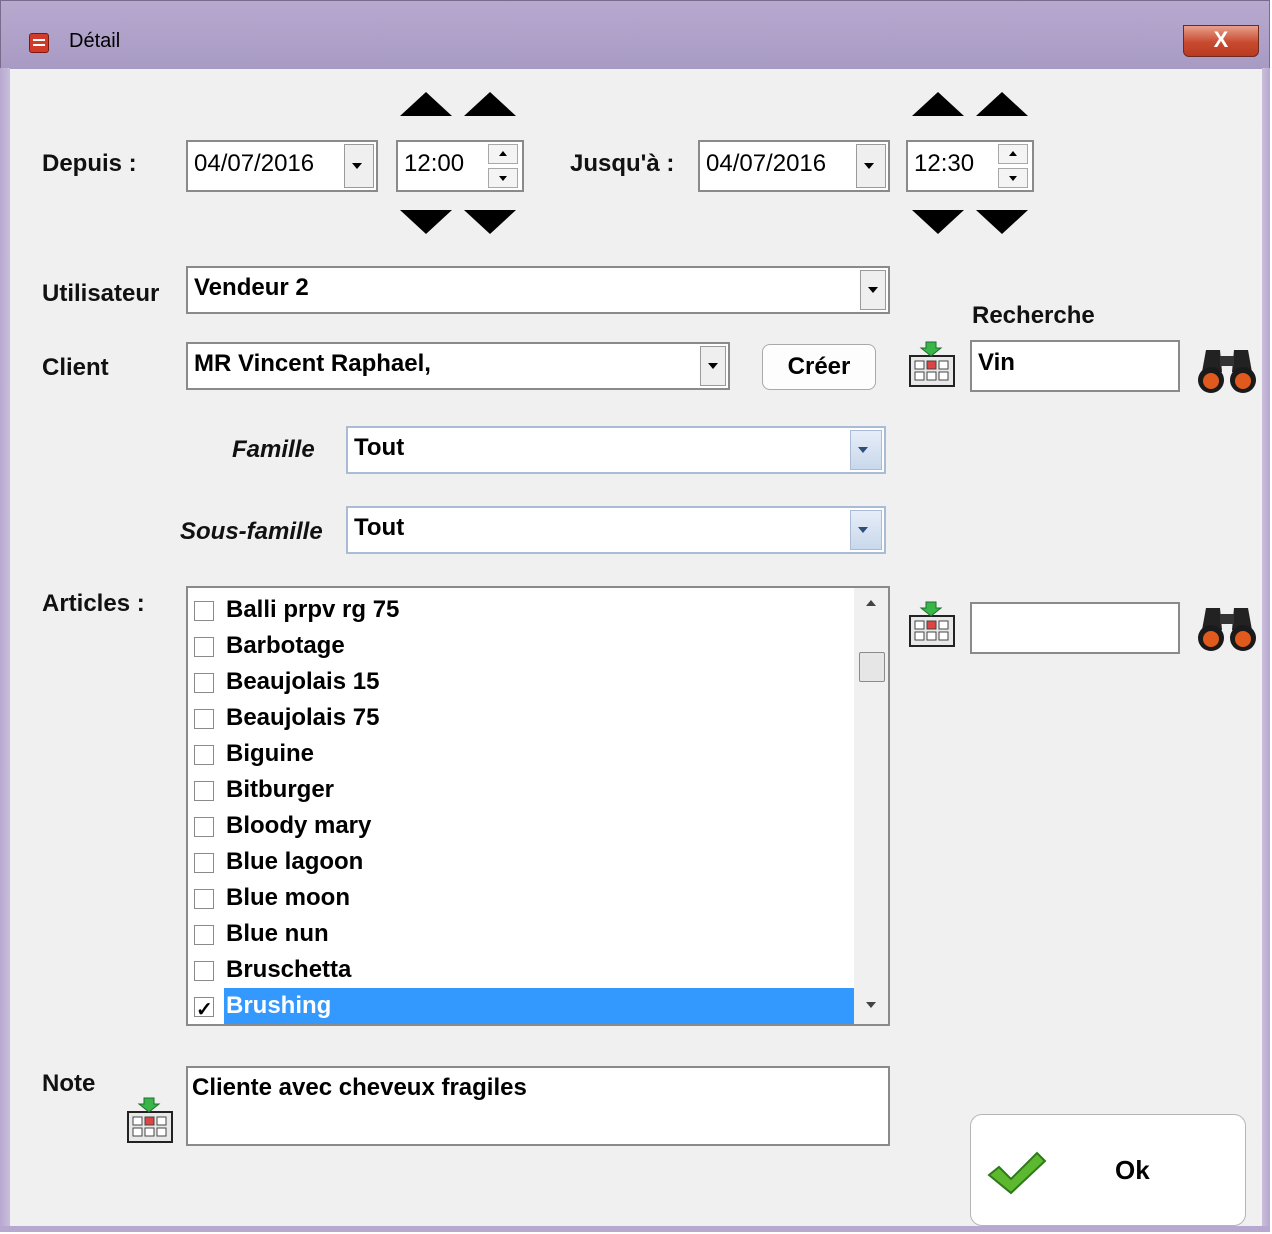 Image resolution: width=1272 pixels, height=1234 pixels. I want to click on list-item: Blue moon, so click(524, 898).